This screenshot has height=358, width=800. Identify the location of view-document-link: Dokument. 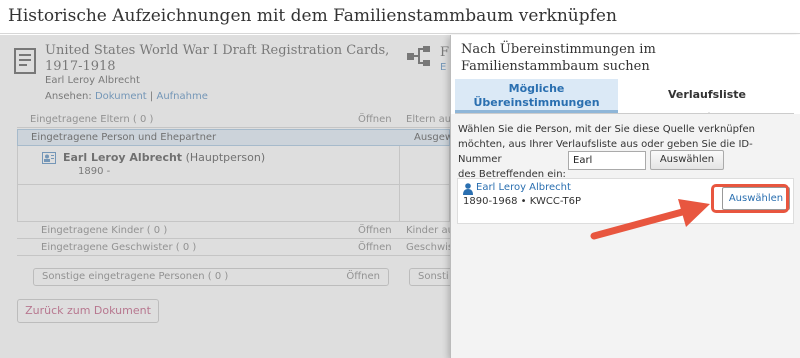
(121, 96).